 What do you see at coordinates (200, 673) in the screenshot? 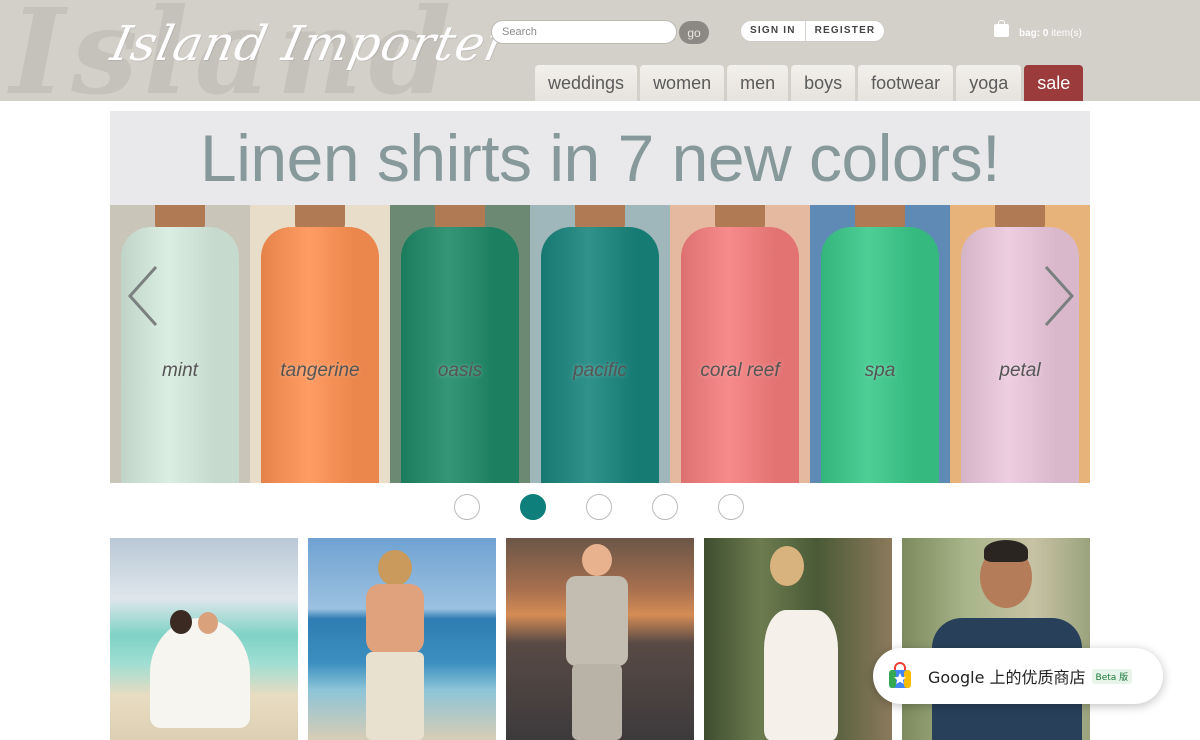
I see `tile-weddings-figure` at bounding box center [200, 673].